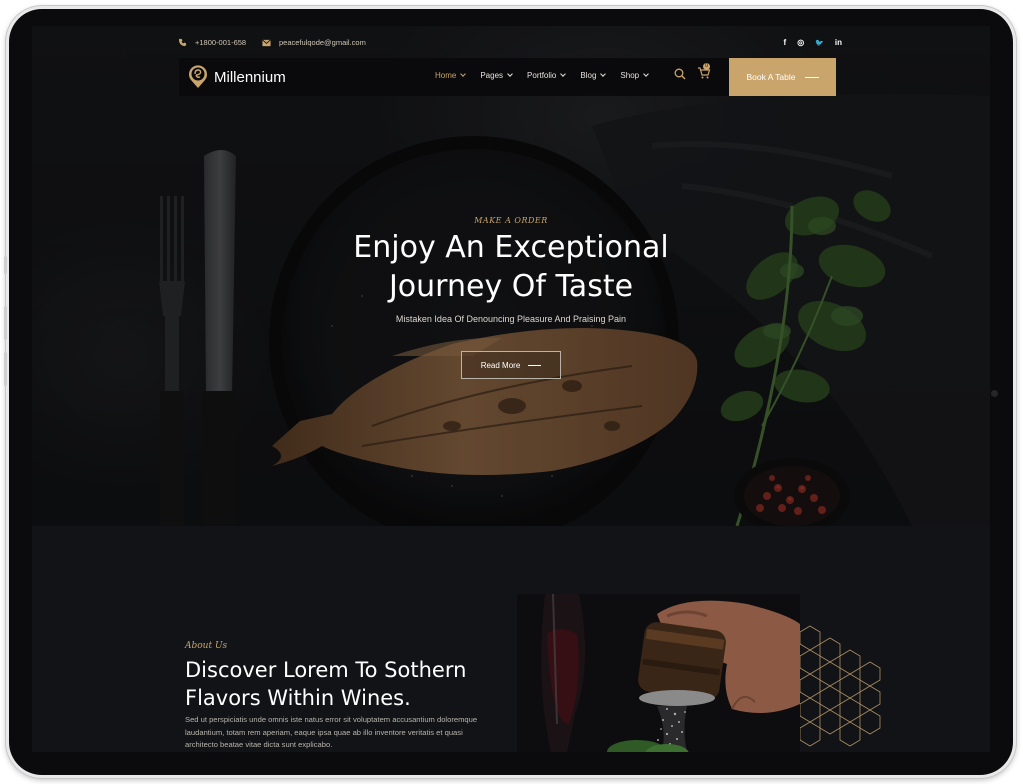 This screenshot has height=784, width=1023. Describe the element at coordinates (658, 673) in the screenshot. I see `salt-grinder-photo` at that location.